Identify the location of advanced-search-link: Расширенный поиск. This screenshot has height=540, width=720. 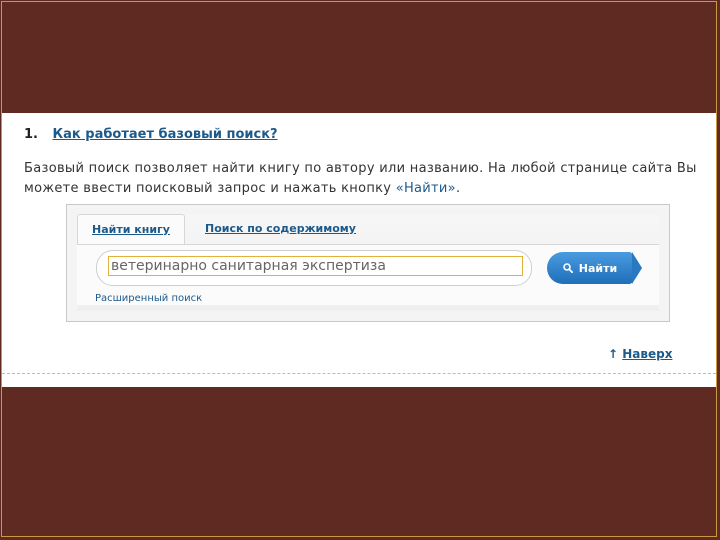
(148, 298).